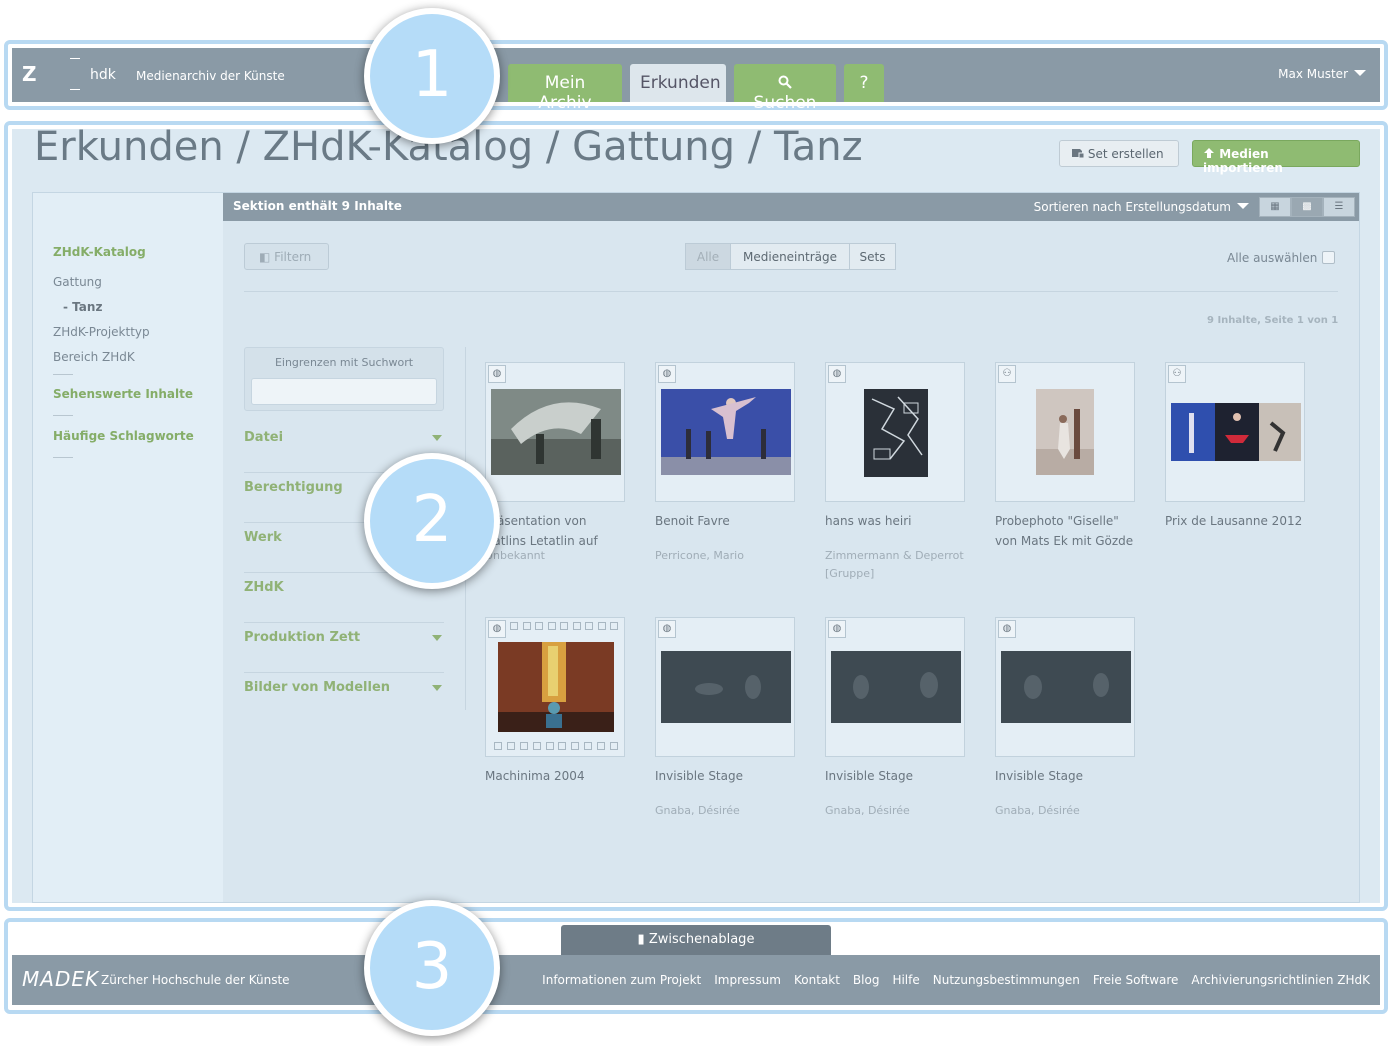 This screenshot has height=1046, width=1392. Describe the element at coordinates (1064, 541) in the screenshot. I see `card-title: von Mats Ek mit Gözde` at that location.